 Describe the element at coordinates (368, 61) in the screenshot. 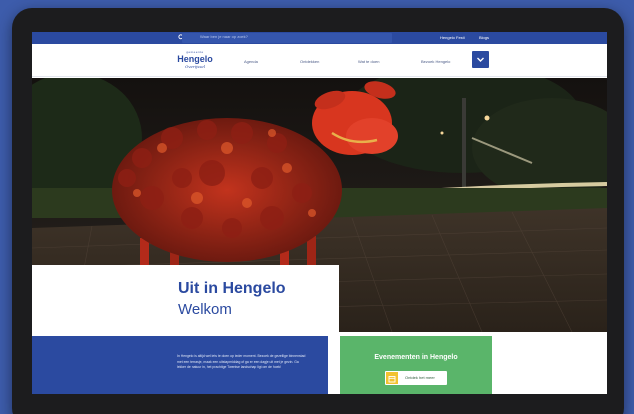

I see `nav-item-wat-te-doen: Wat te doen` at that location.